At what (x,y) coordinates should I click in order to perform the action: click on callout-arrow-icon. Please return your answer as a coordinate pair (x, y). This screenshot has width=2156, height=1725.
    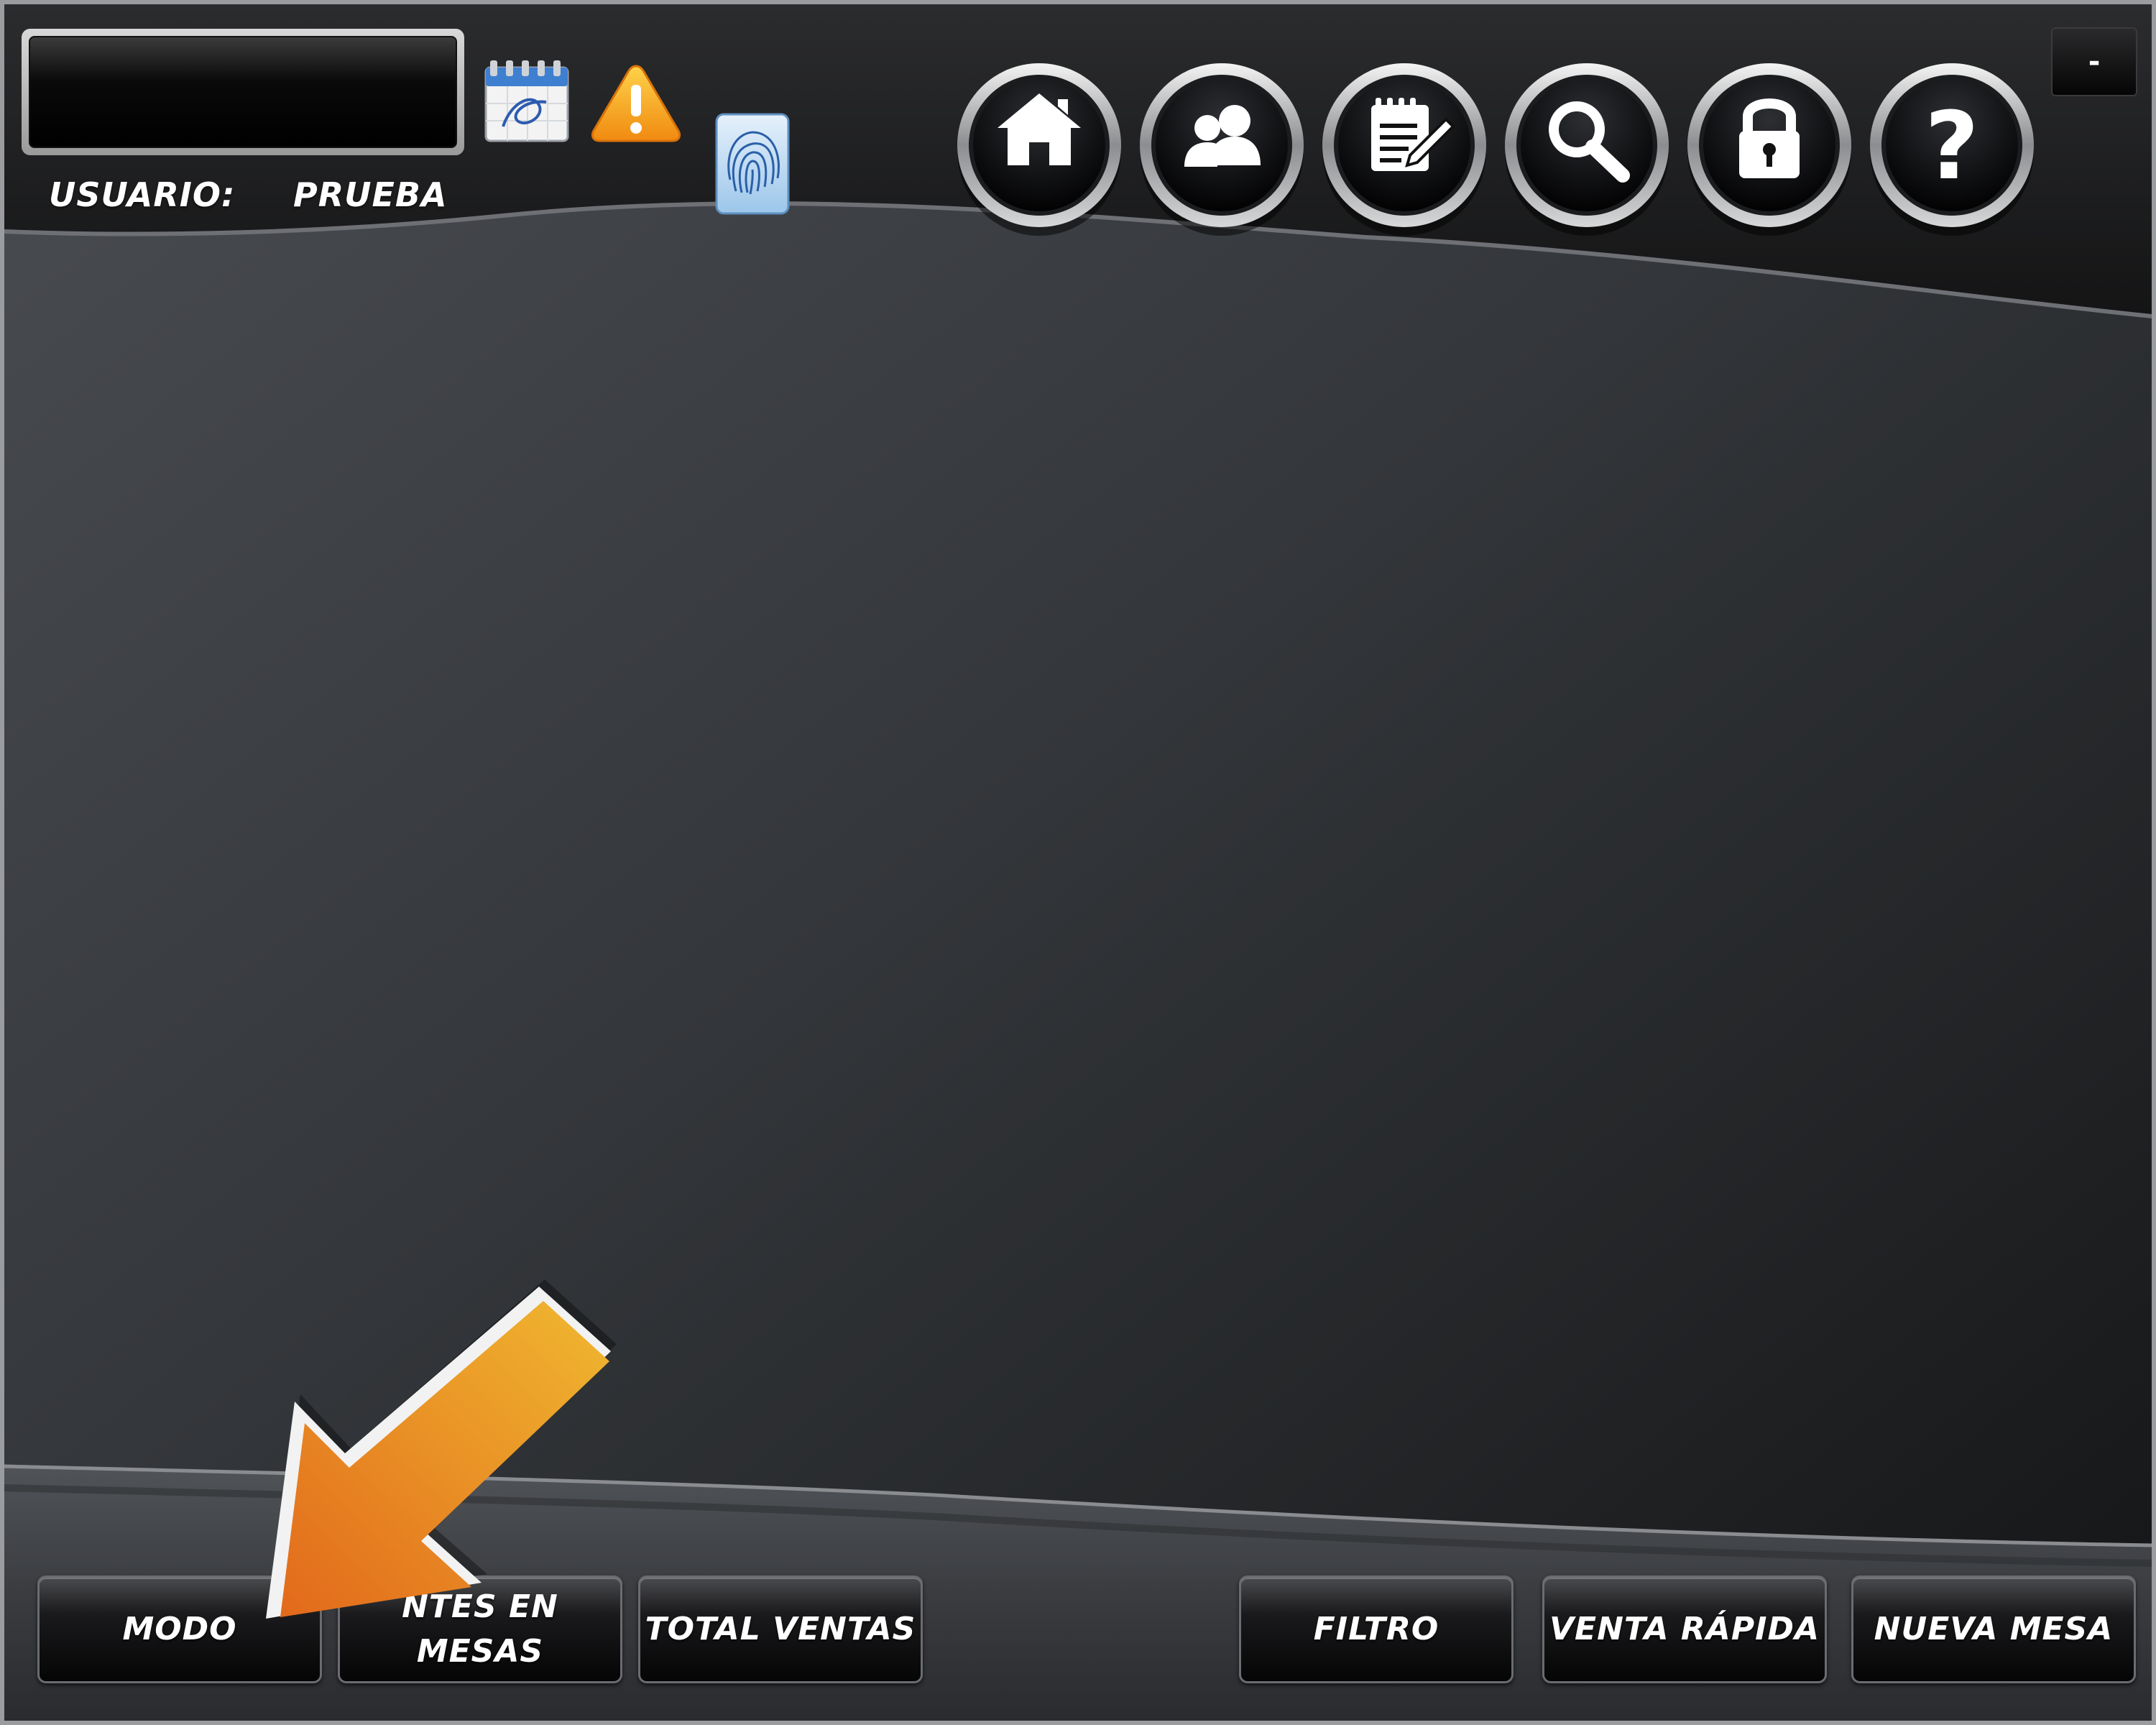
    Looking at the image, I should click on (442, 1449).